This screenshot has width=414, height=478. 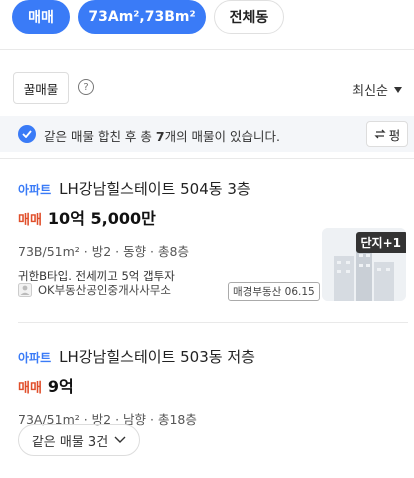 I want to click on sort-dropdown: 최신순, so click(x=377, y=89).